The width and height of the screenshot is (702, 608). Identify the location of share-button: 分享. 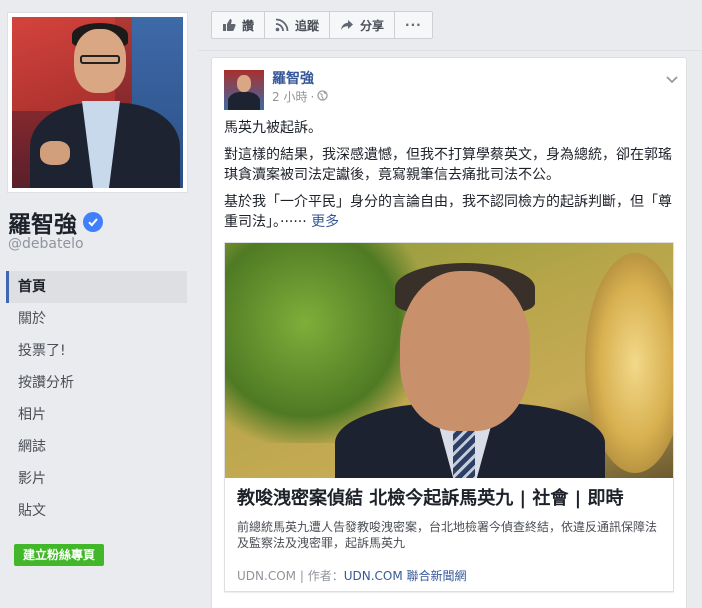
(362, 25).